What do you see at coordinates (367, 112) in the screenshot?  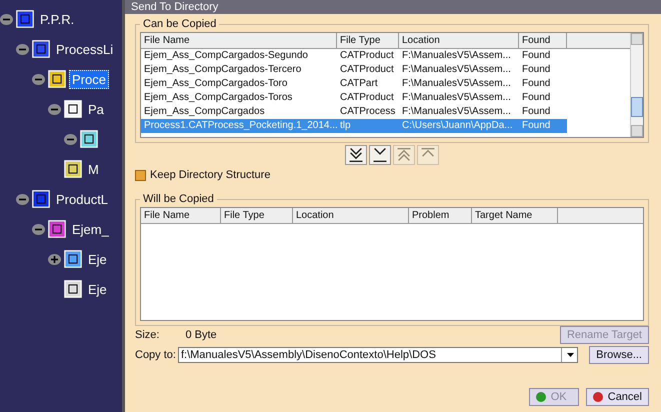 I see `table-cell-text: CATProcess` at bounding box center [367, 112].